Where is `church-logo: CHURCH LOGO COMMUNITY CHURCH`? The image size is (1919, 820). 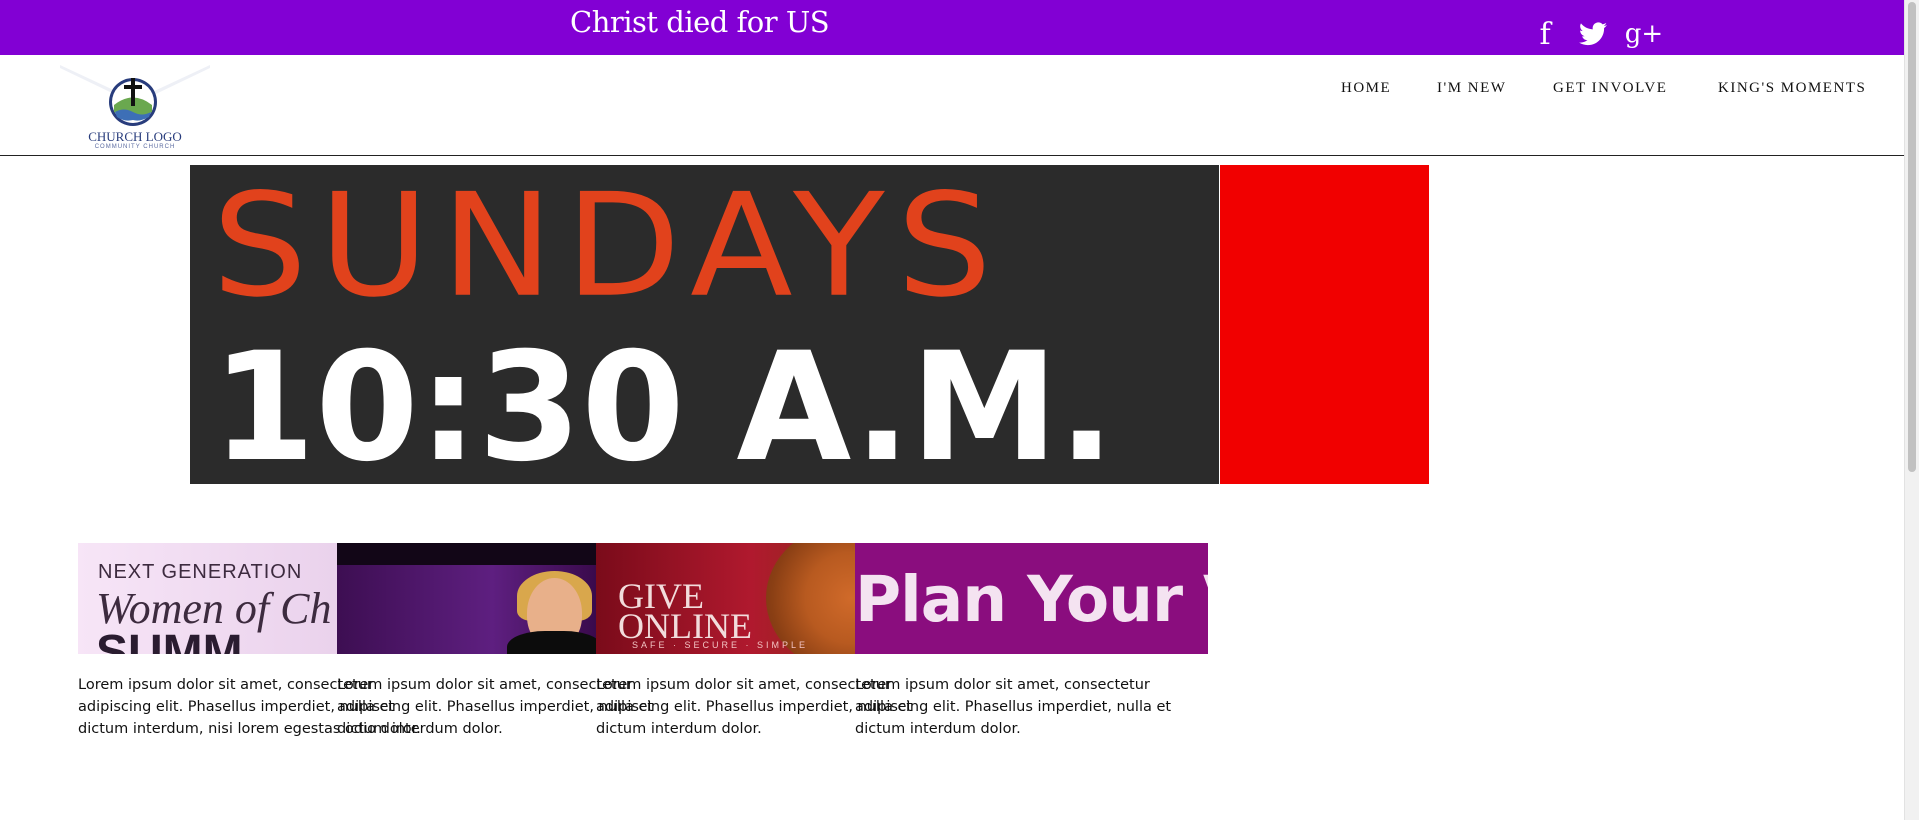
church-logo: CHURCH LOGO COMMUNITY CHURCH is located at coordinates (135, 107).